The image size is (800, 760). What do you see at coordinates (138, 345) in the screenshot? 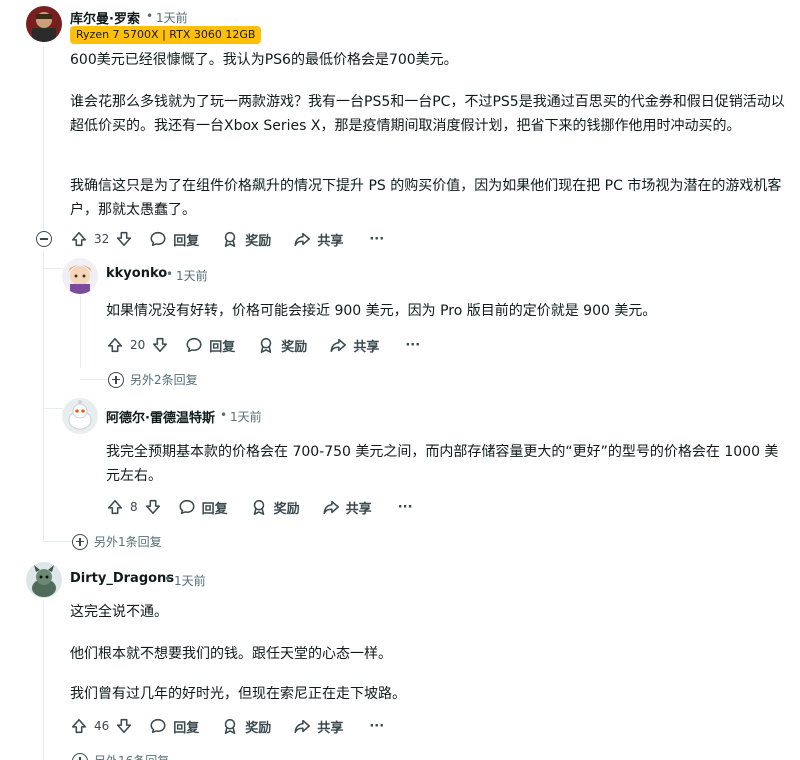
I see `vote-count: 20` at bounding box center [138, 345].